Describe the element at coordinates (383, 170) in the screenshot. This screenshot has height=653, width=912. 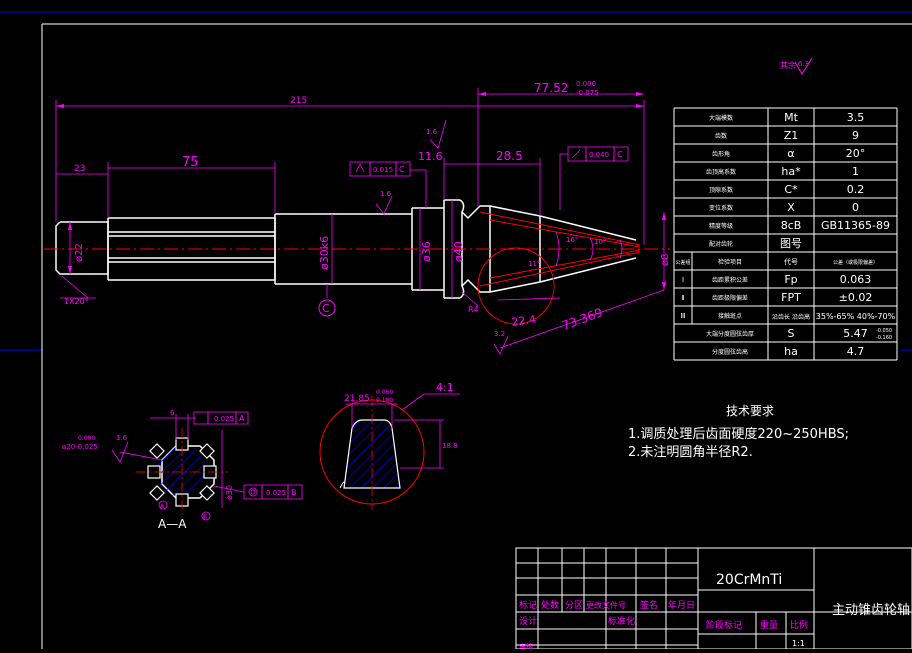
I see `tf1-value: 0.015` at that location.